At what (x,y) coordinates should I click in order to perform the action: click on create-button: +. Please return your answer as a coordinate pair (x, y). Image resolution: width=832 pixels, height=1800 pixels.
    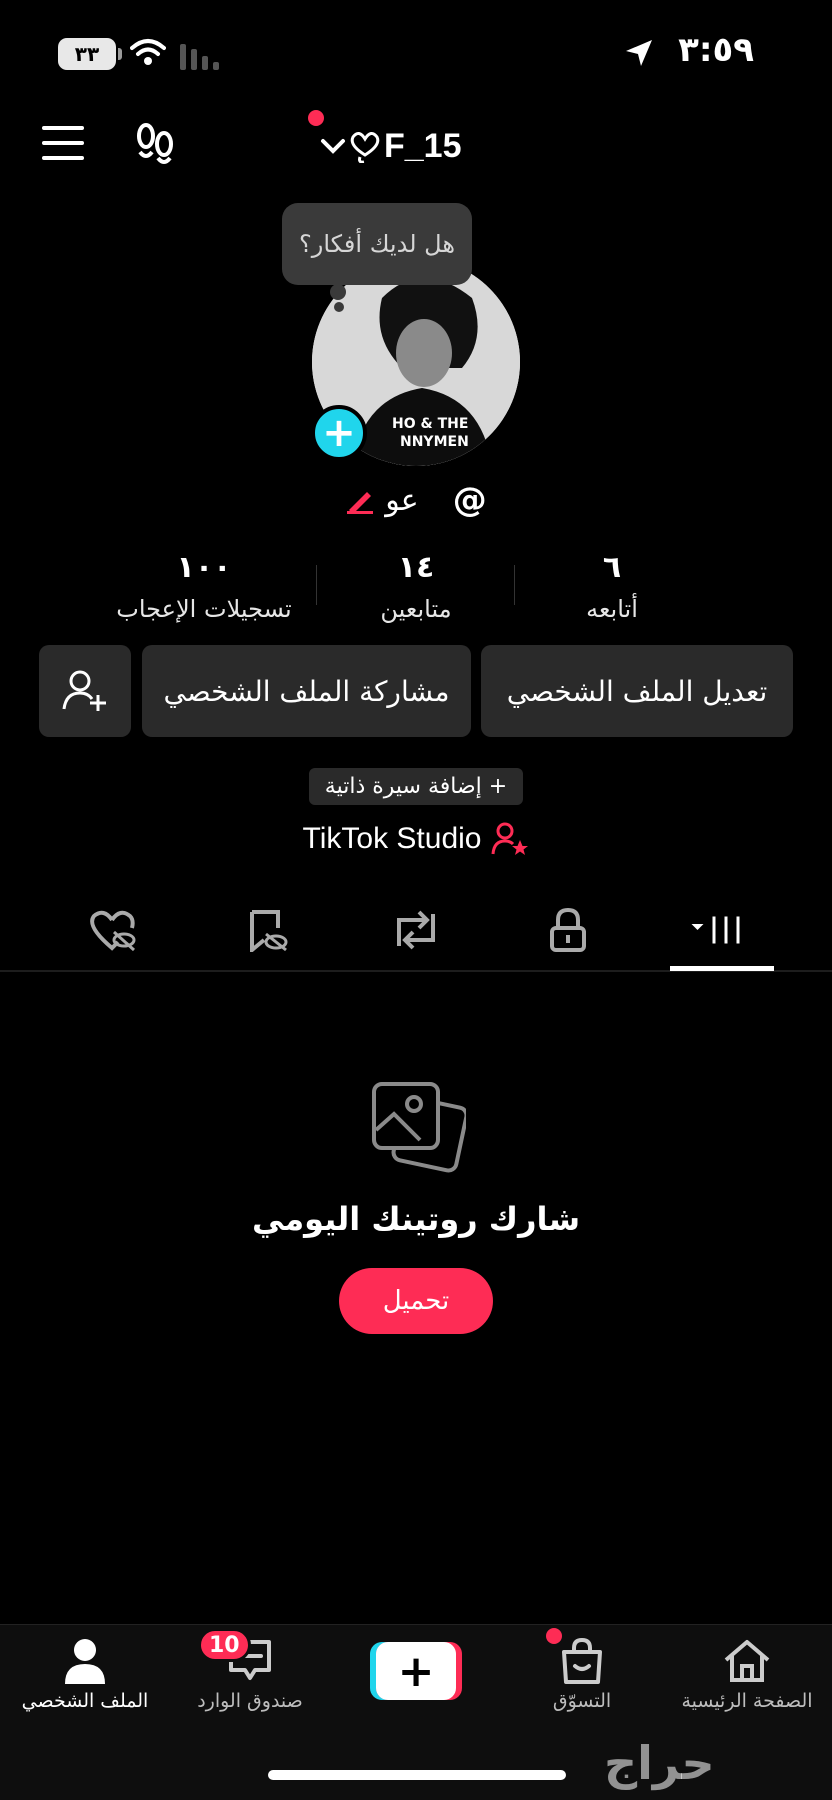
    Looking at the image, I should click on (416, 1671).